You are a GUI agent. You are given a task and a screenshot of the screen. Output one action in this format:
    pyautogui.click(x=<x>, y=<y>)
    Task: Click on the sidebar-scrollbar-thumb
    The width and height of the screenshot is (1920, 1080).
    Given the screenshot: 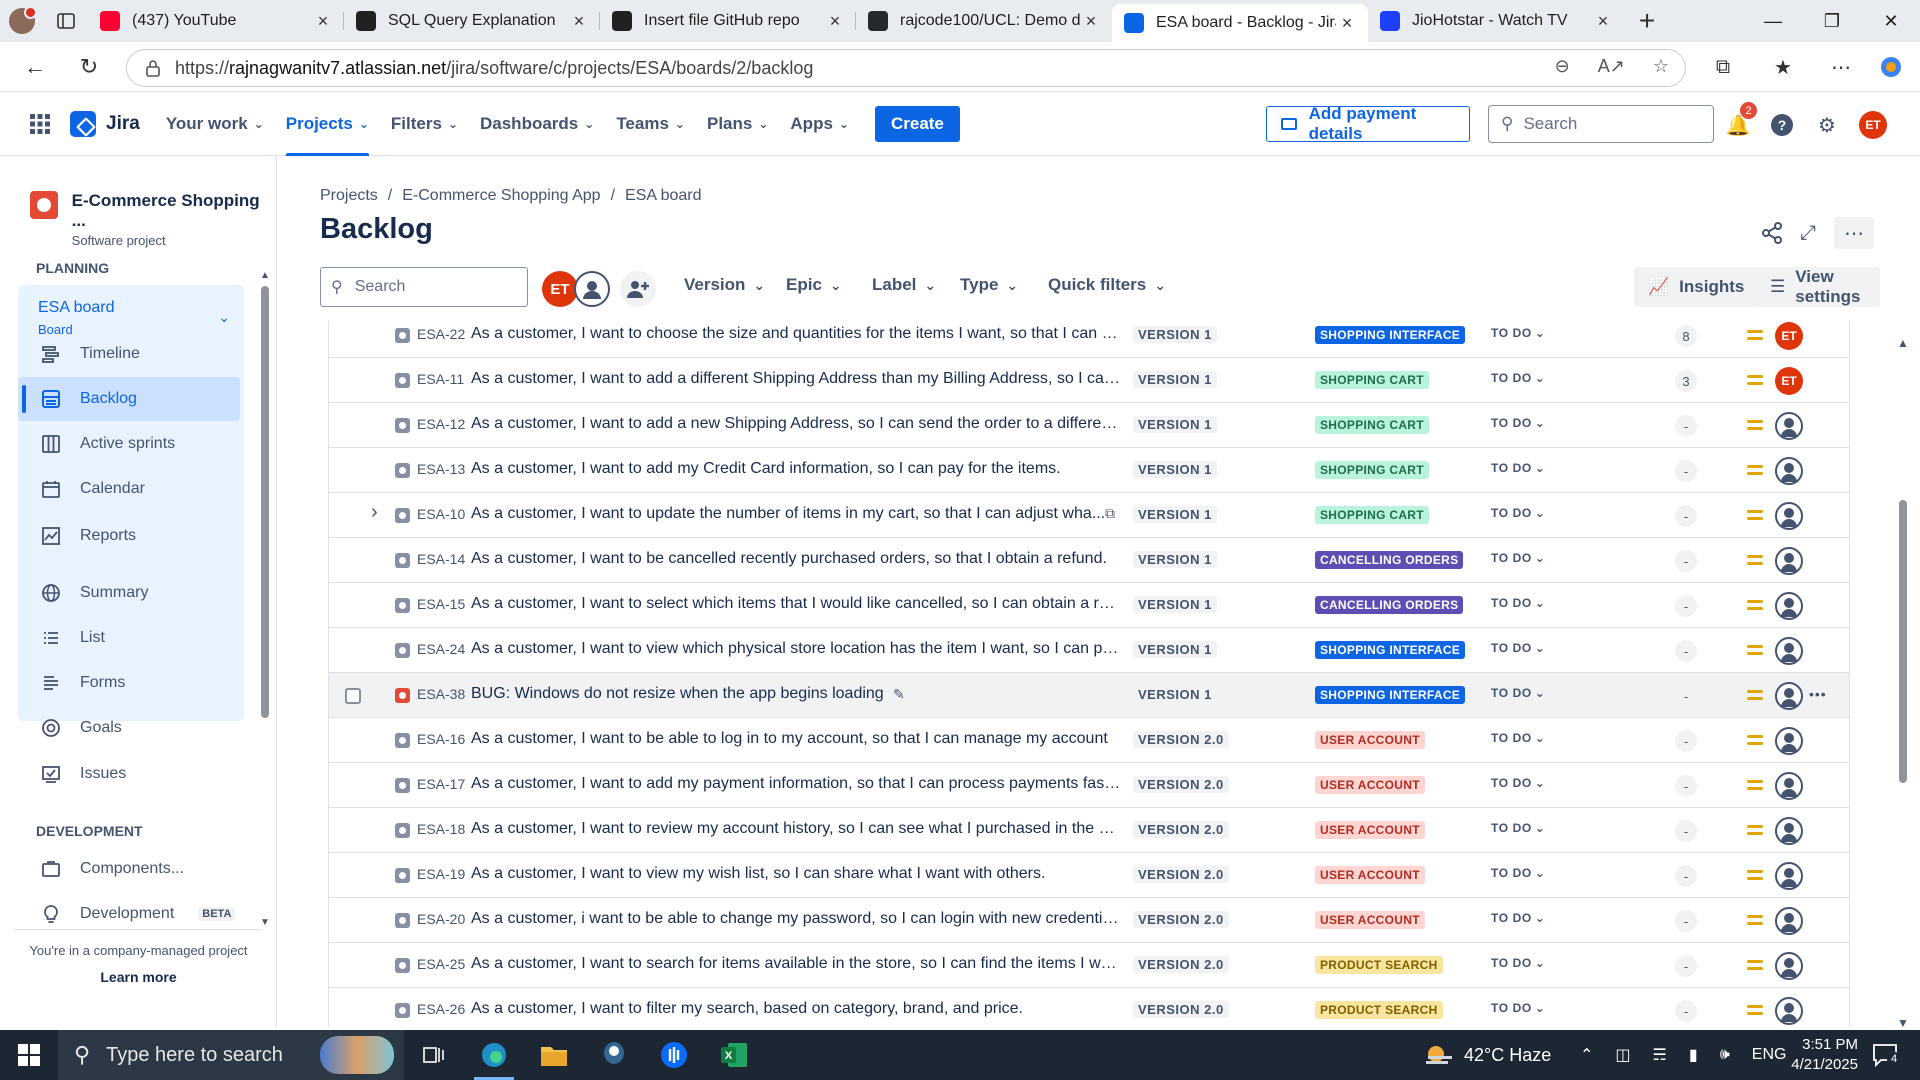 What is the action you would take?
    pyautogui.click(x=265, y=502)
    